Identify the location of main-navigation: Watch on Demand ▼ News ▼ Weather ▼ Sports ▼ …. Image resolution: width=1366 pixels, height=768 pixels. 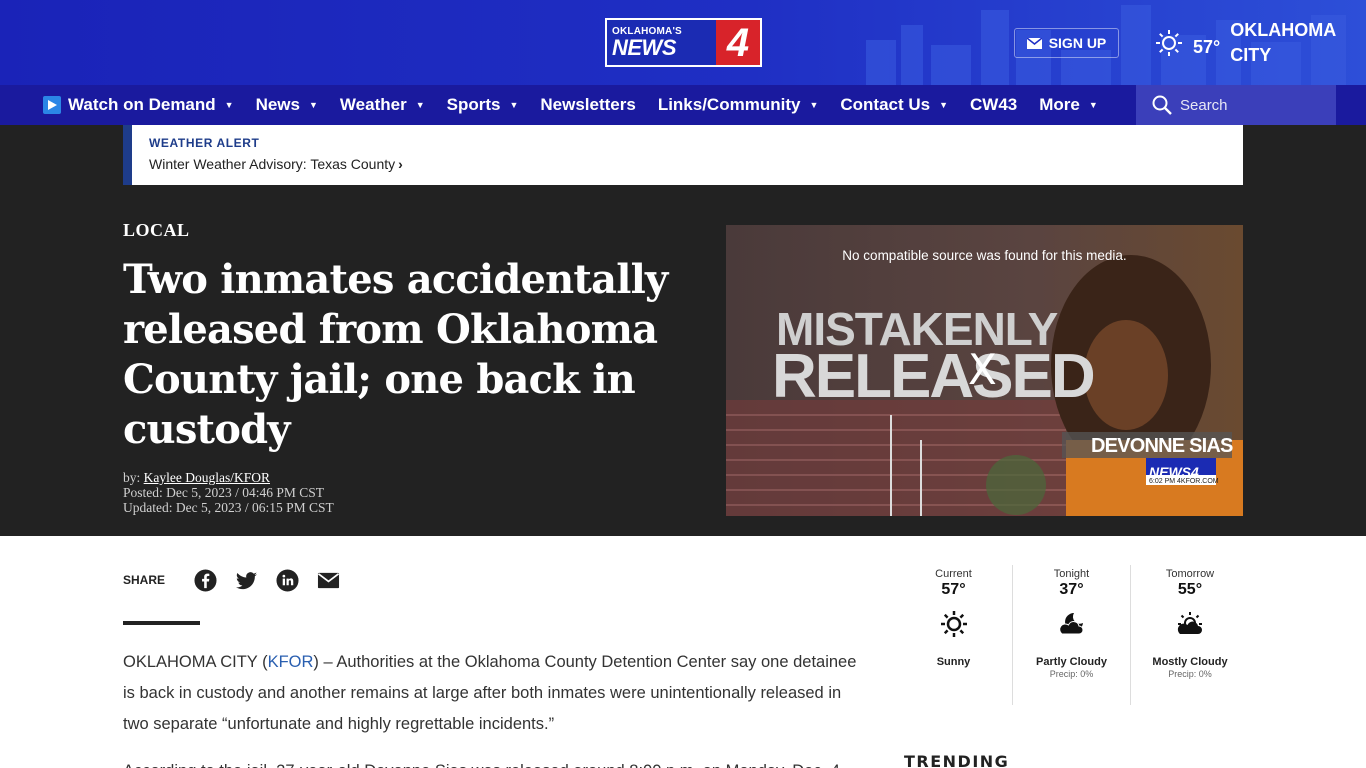
(683, 105).